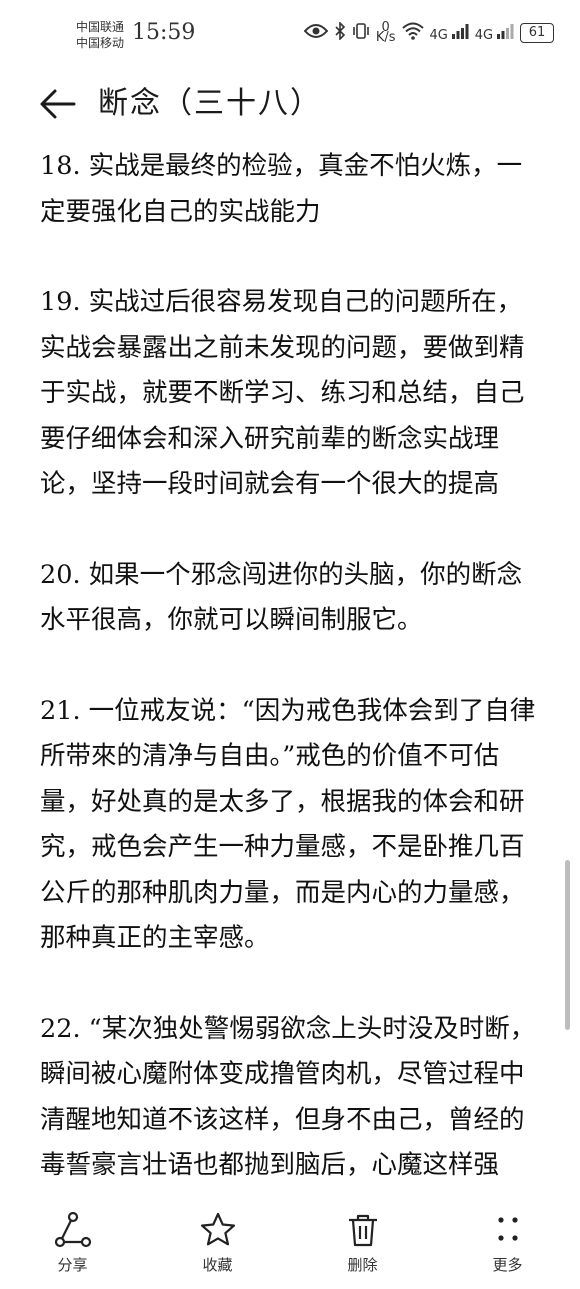 The image size is (580, 1289). What do you see at coordinates (428, 32) in the screenshot?
I see `status-icons: 0 K/s 4G 4G 61` at bounding box center [428, 32].